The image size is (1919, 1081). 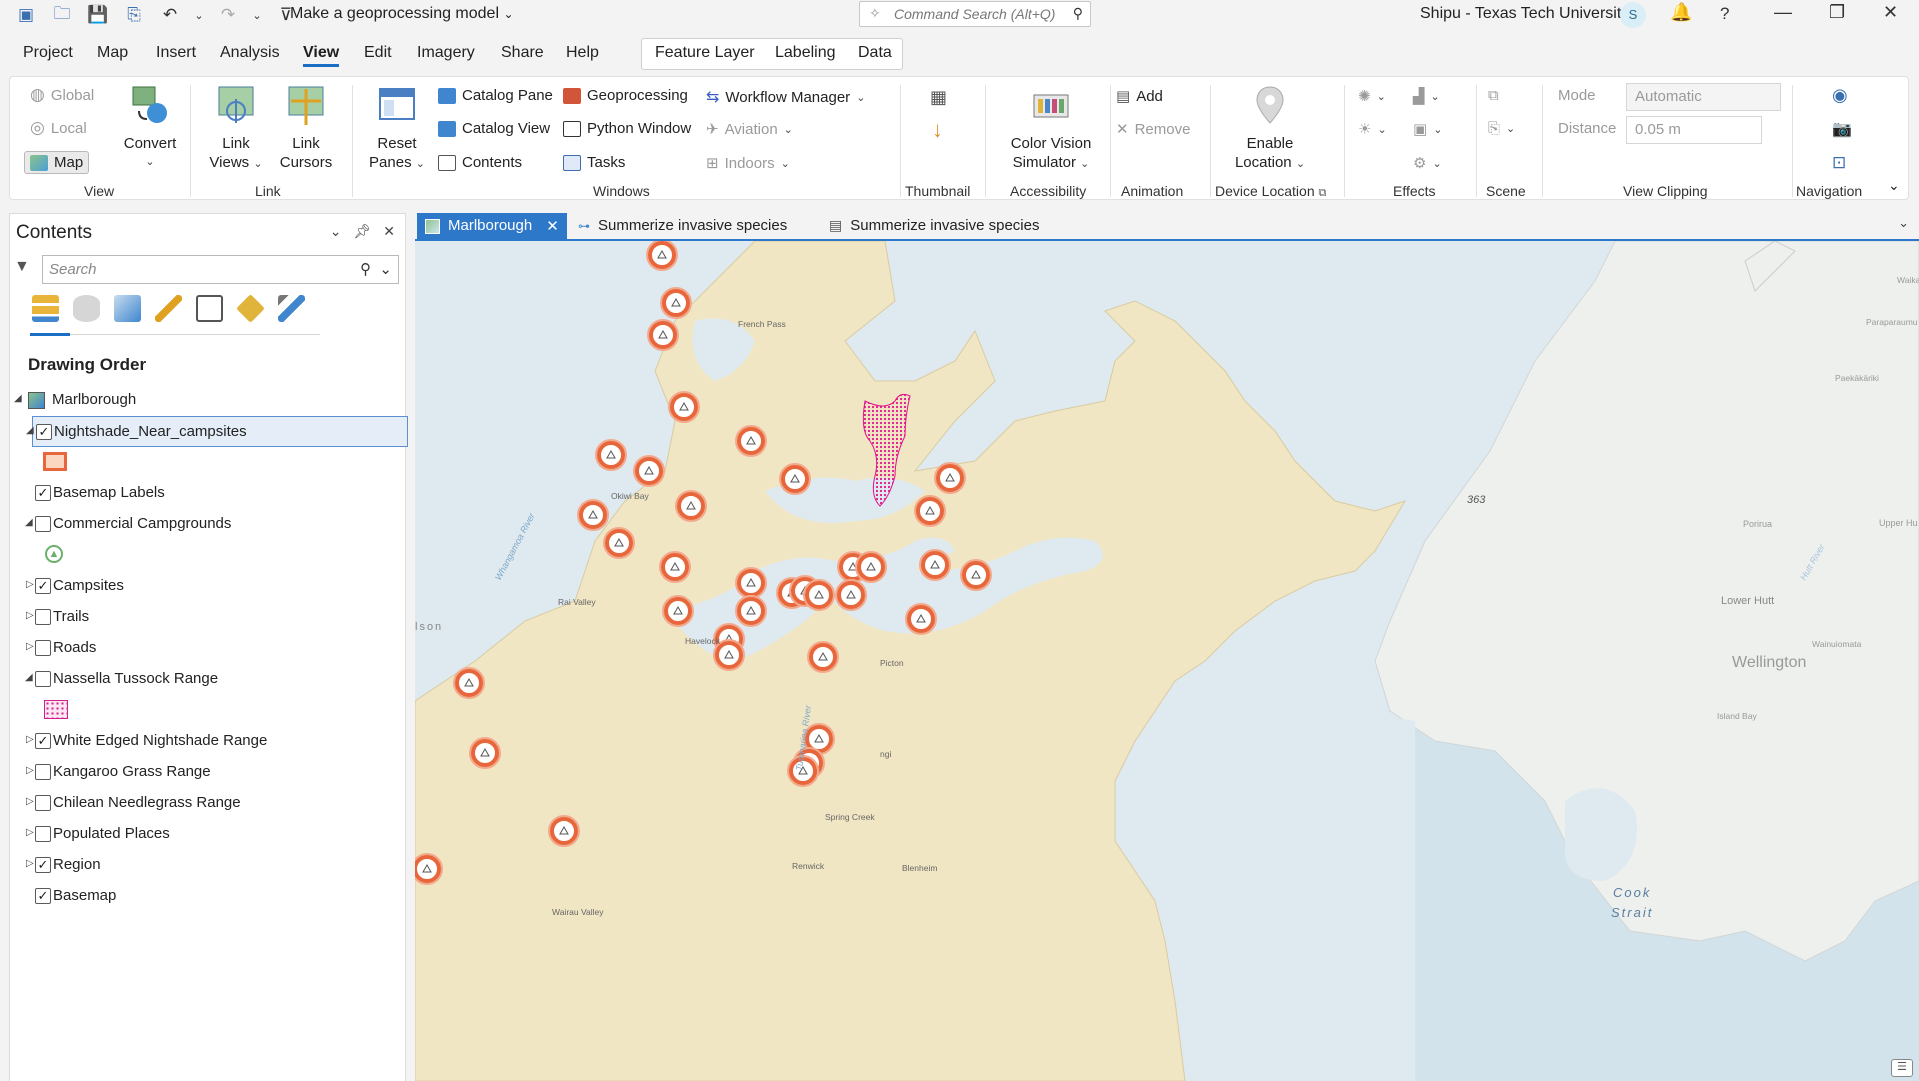 What do you see at coordinates (58, 128) in the screenshot?
I see `local-button: ◎ Local` at bounding box center [58, 128].